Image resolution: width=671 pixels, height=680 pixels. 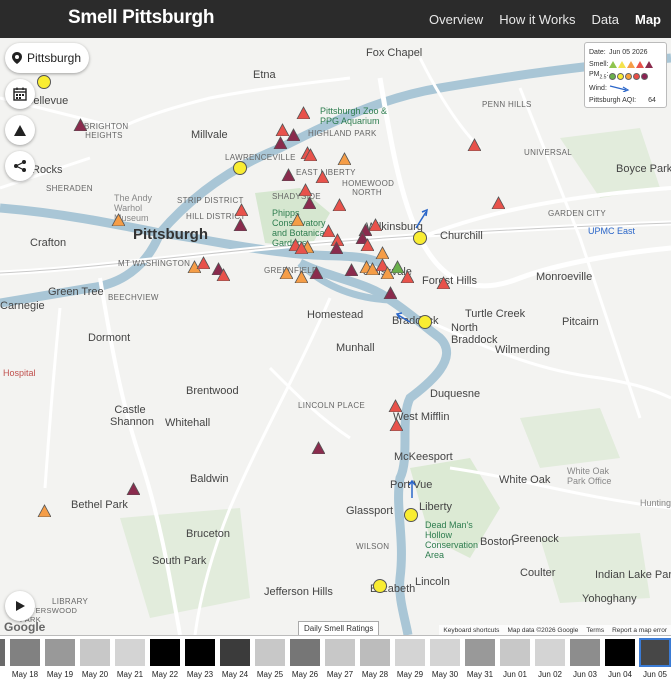 I want to click on nav-data: Data, so click(x=605, y=19).